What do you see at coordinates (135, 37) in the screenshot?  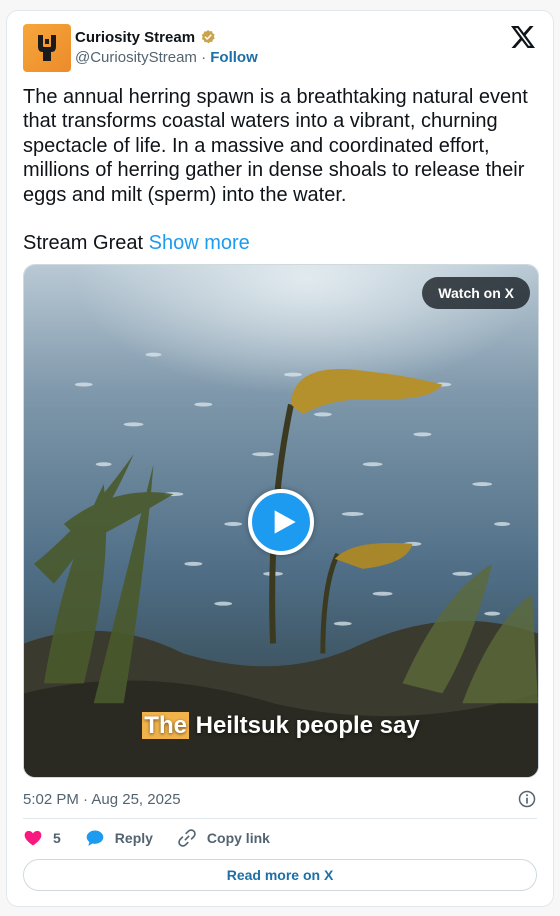 I see `author-name: Curiosity Stream` at bounding box center [135, 37].